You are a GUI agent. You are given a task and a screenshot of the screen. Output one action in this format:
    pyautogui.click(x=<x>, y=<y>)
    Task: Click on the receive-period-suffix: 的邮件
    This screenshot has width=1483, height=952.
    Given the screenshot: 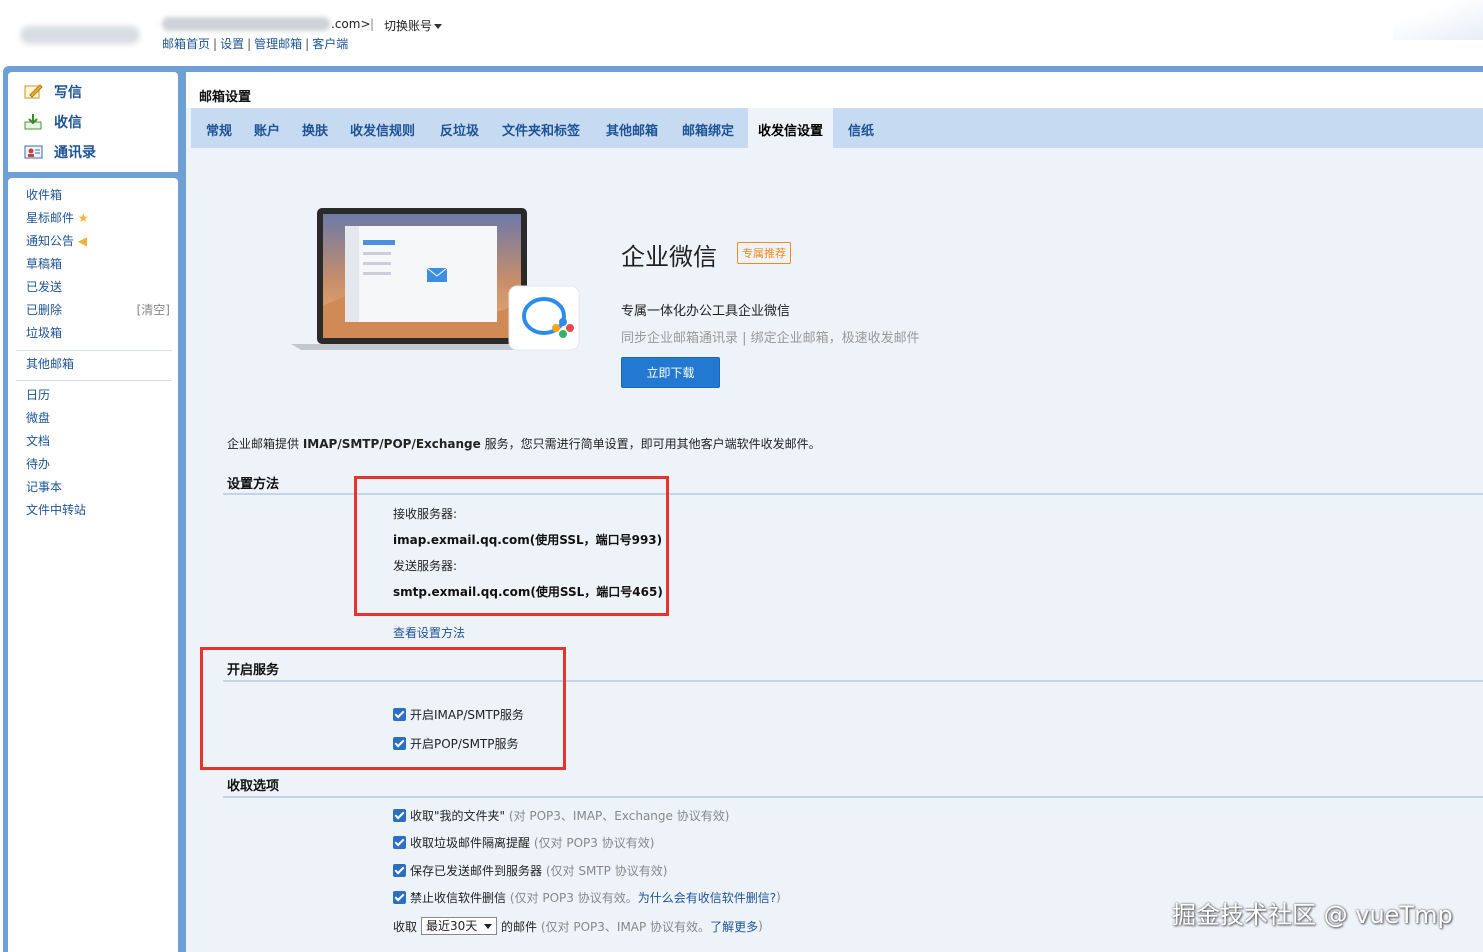 What is the action you would take?
    pyautogui.click(x=519, y=926)
    